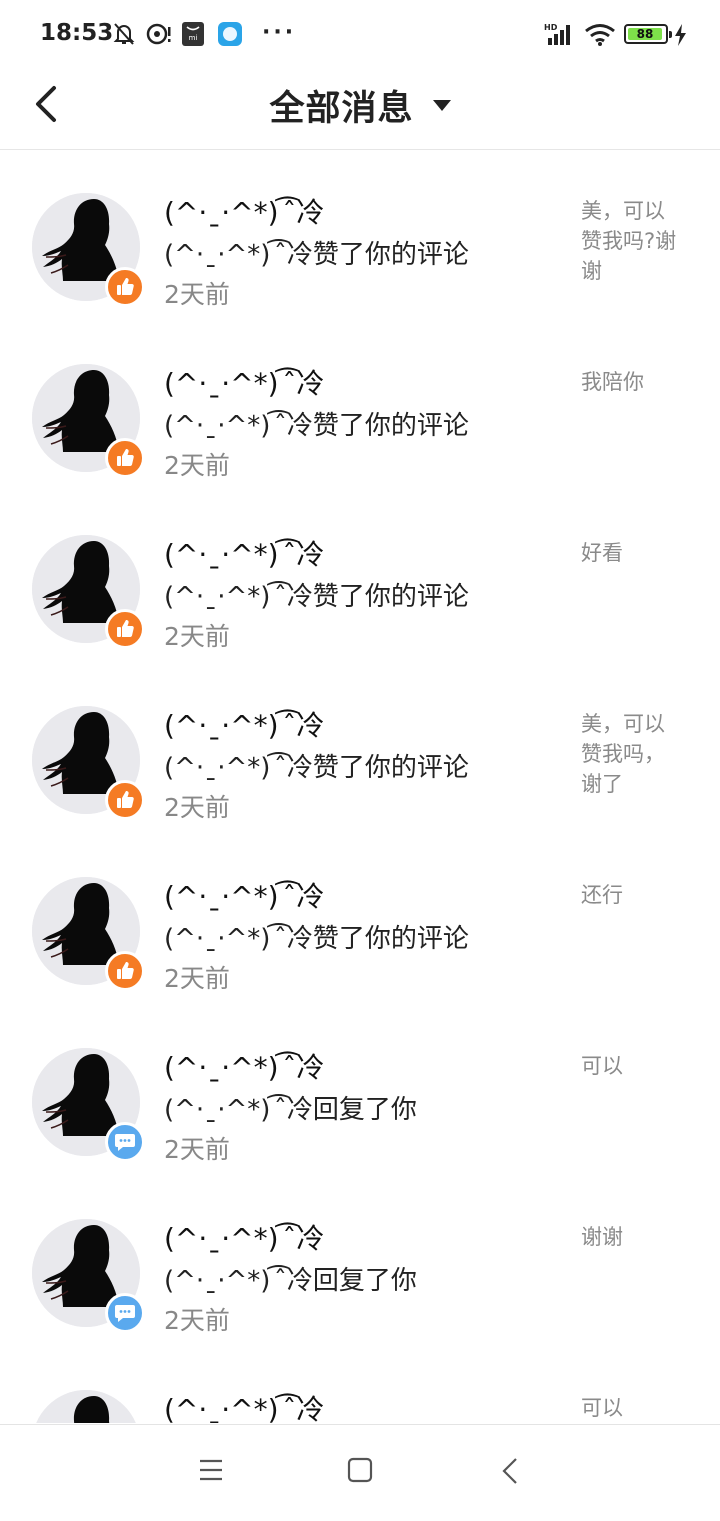  What do you see at coordinates (360, 920) in the screenshot?
I see `message-item: (^·ˍ·^*) ͡ ̂冷 (^·ˍ·^*) ͡ ̂冷赞了你的评论 2天前 还行` at bounding box center [360, 920].